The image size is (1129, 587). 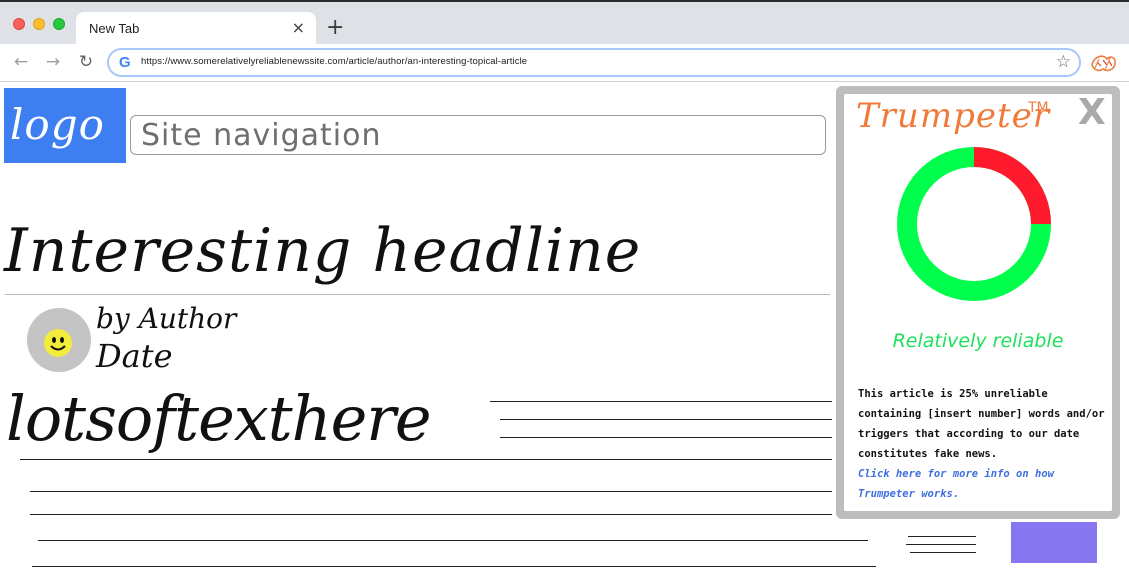 I want to click on arrow-left-icon: ←, so click(x=21, y=62).